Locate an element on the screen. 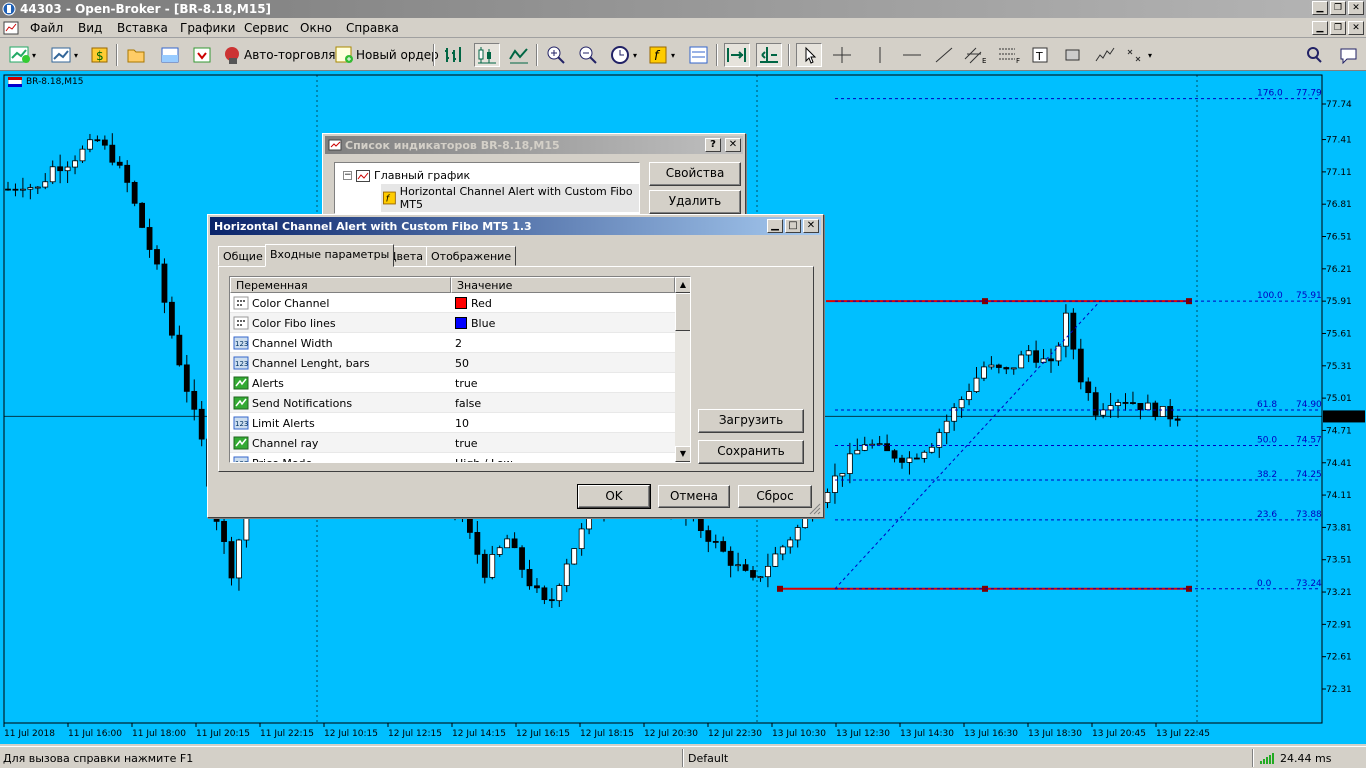  close-button: ✕ is located at coordinates (1356, 8).